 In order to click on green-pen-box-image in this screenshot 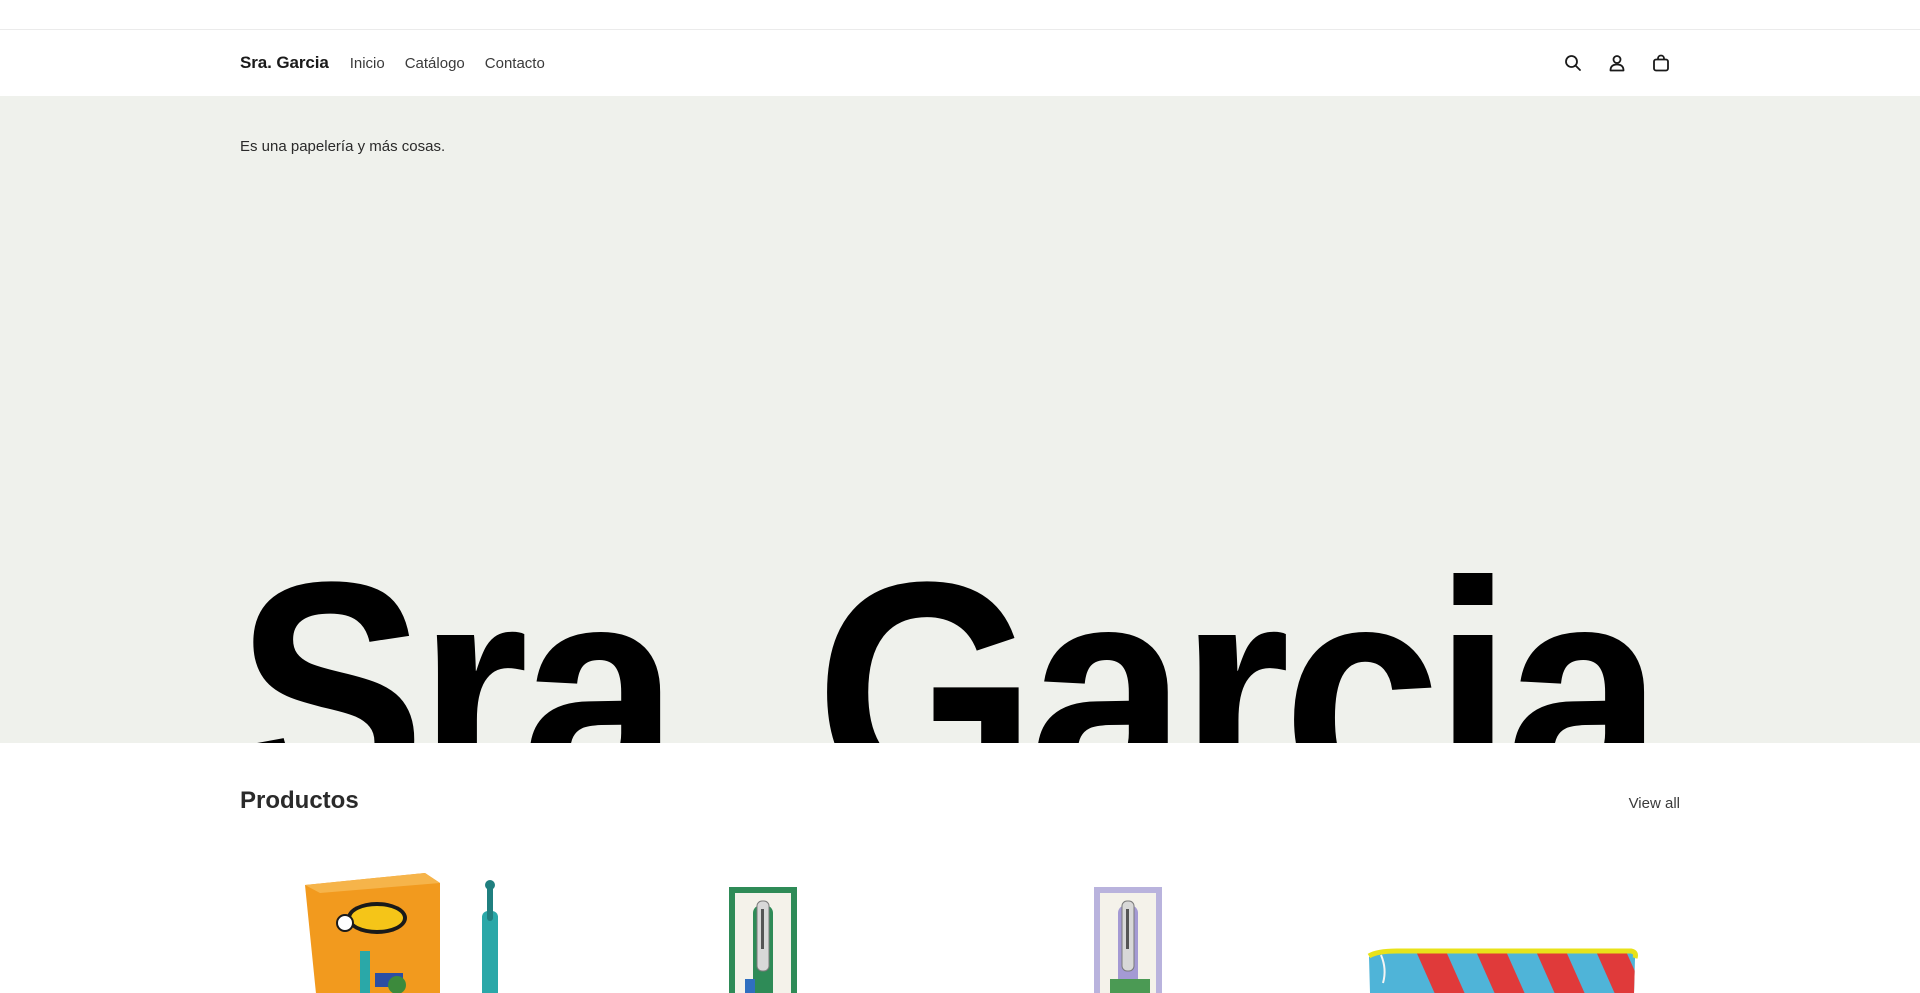, I will do `click(763, 940)`.